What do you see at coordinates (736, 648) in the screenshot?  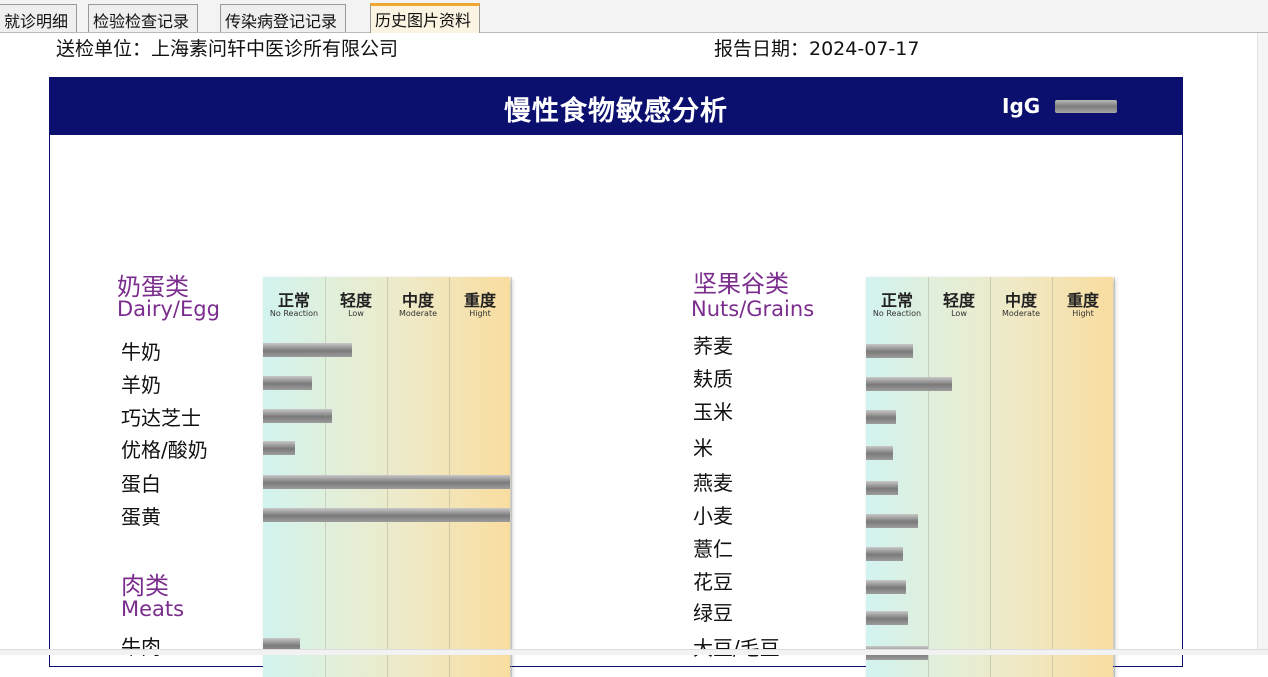 I see `food-item-label: 大豆/毛豆` at bounding box center [736, 648].